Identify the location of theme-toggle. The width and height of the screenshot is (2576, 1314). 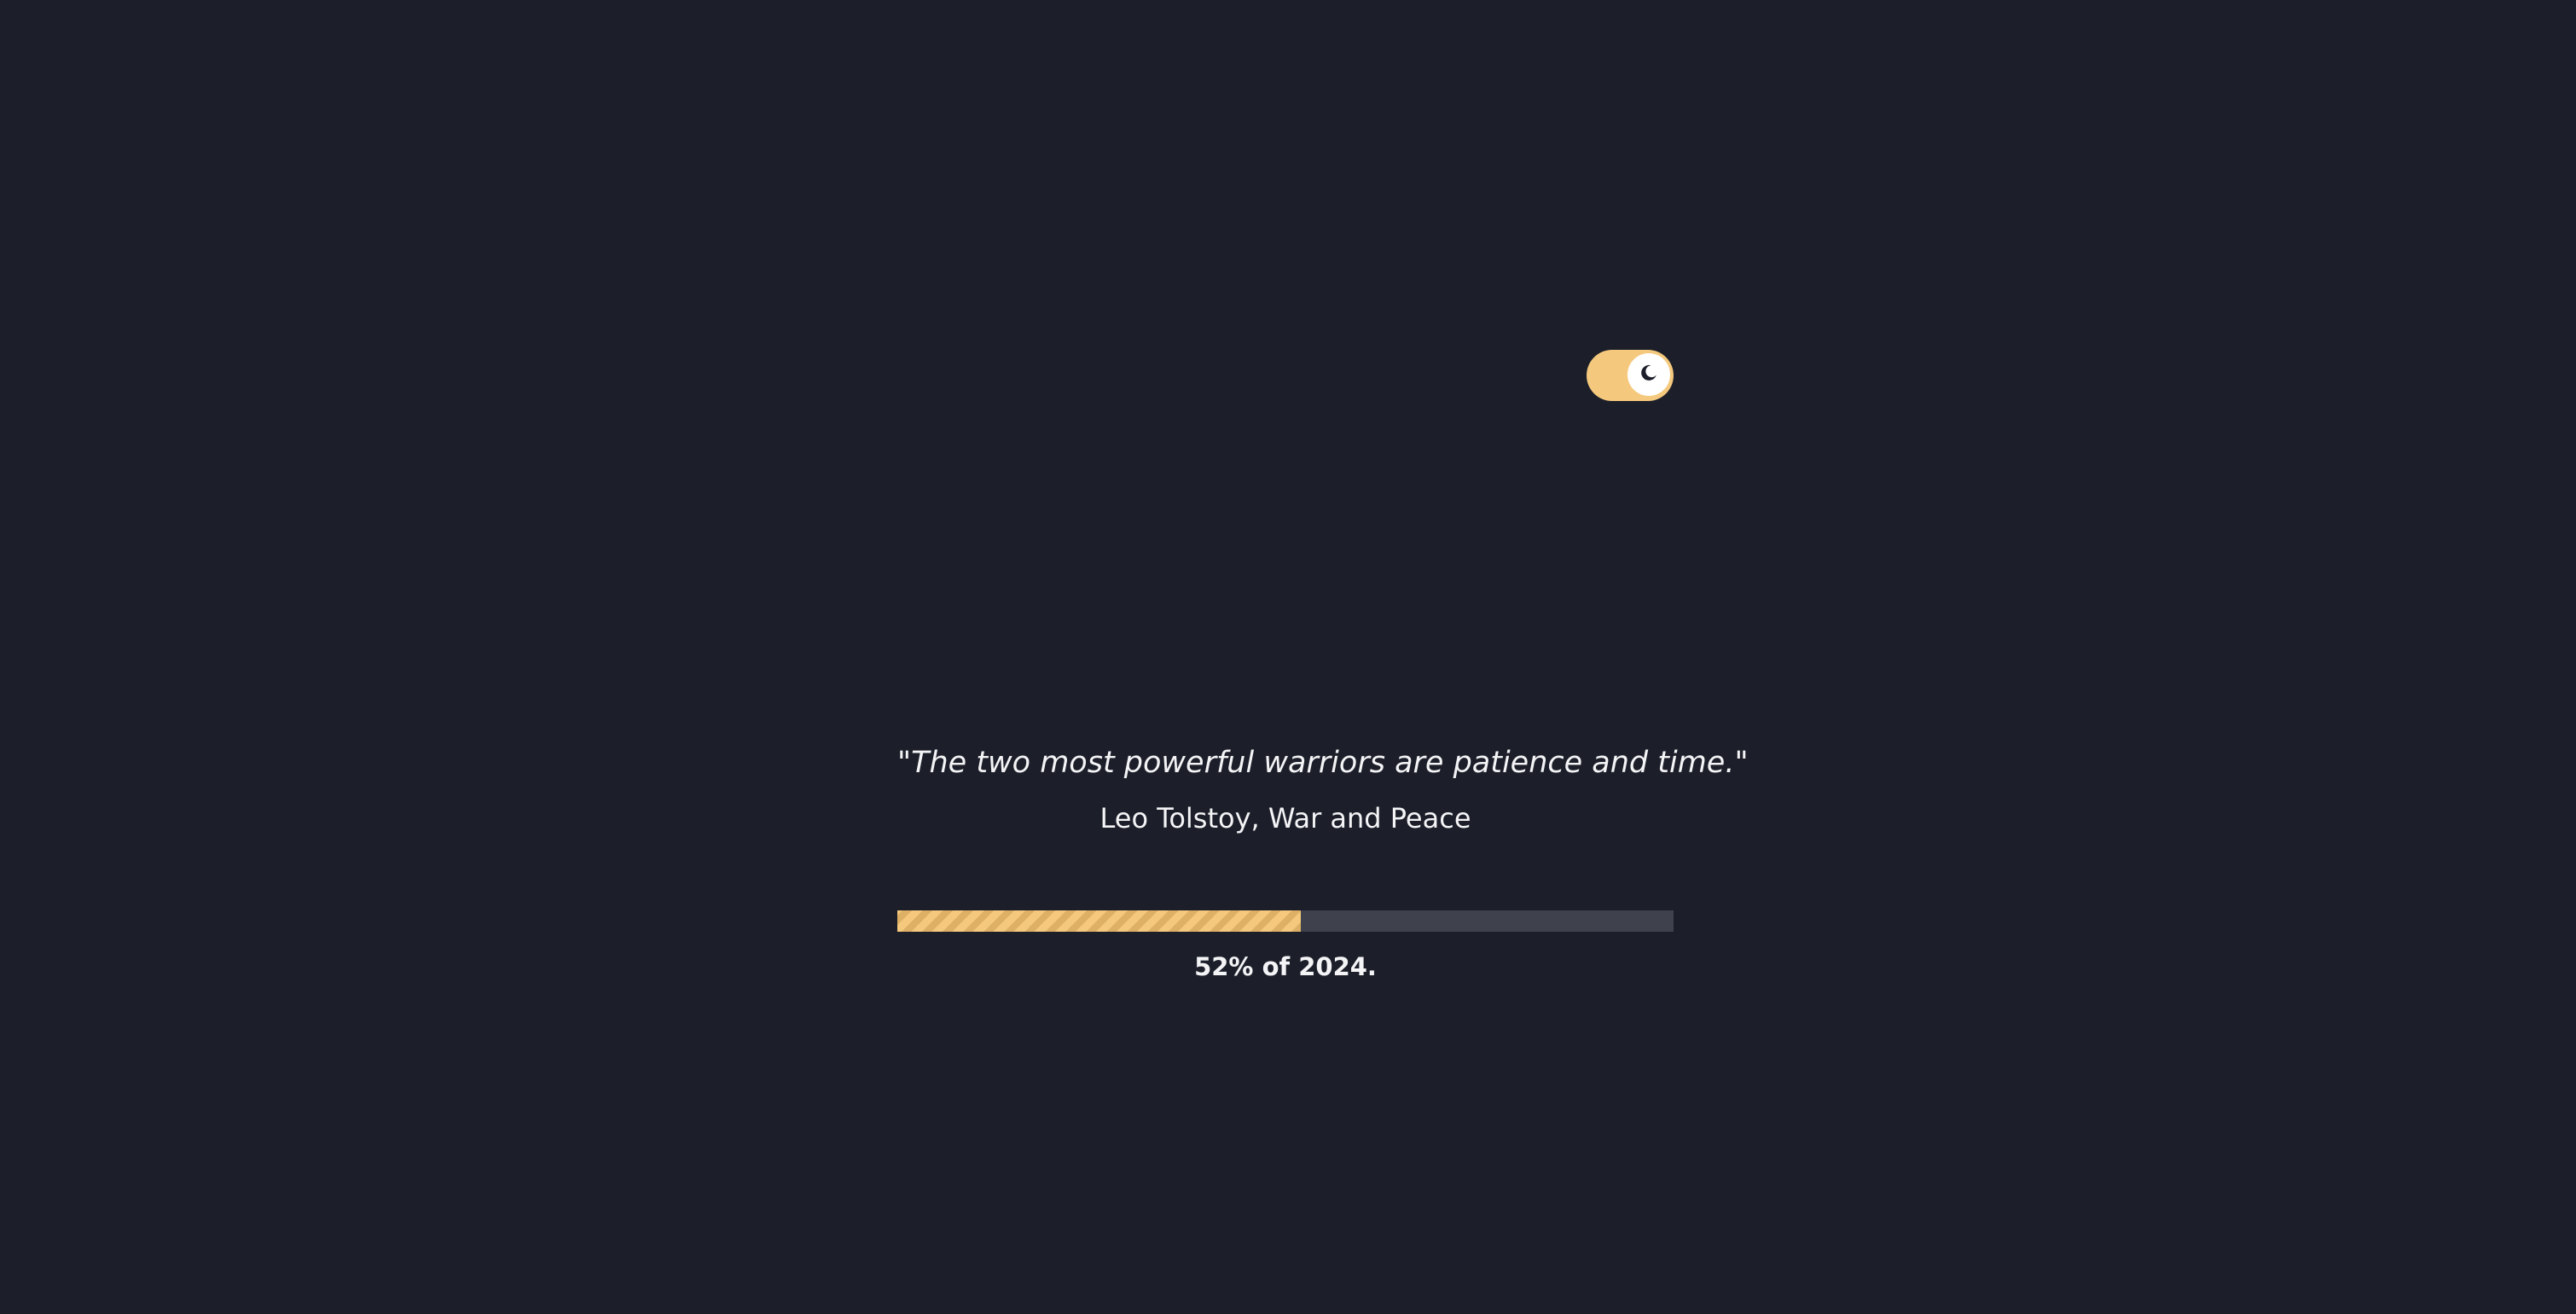
(1630, 376).